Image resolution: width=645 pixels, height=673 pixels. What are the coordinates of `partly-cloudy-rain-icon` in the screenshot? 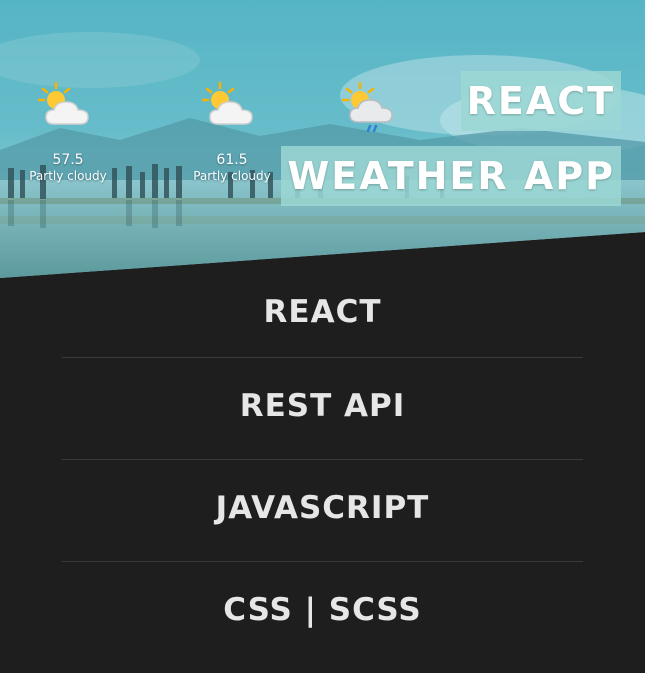 It's located at (367, 106).